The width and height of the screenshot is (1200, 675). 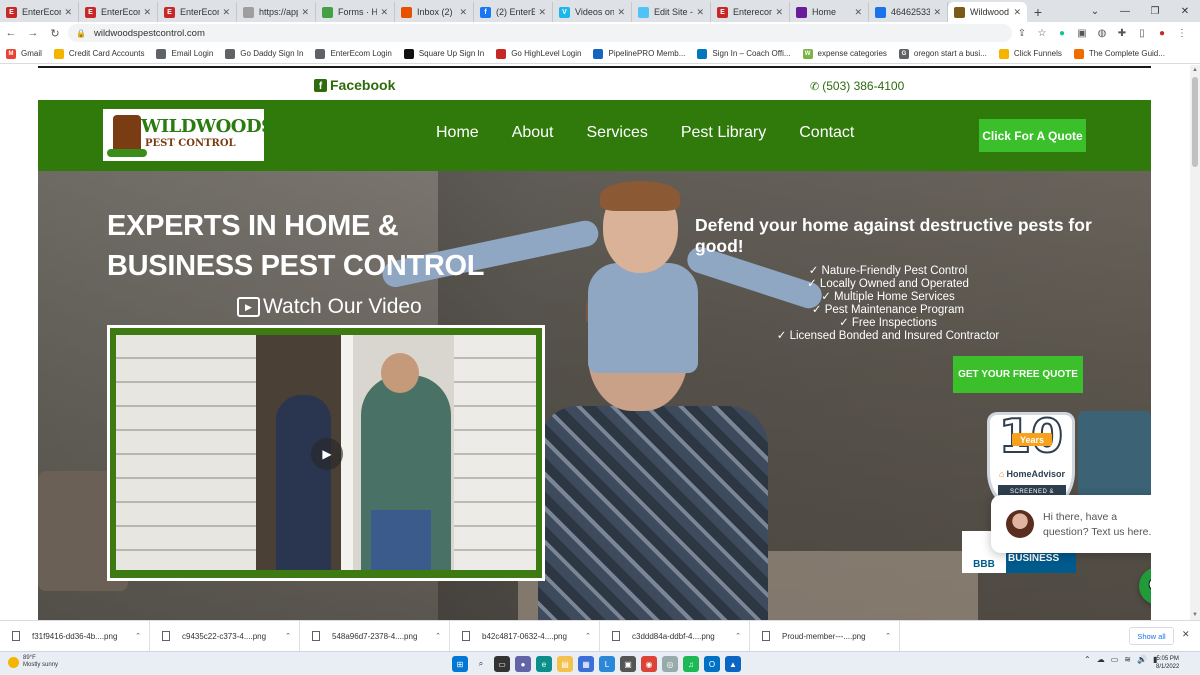 What do you see at coordinates (1042, 33) in the screenshot?
I see `bookmark-star-icon: ☆` at bounding box center [1042, 33].